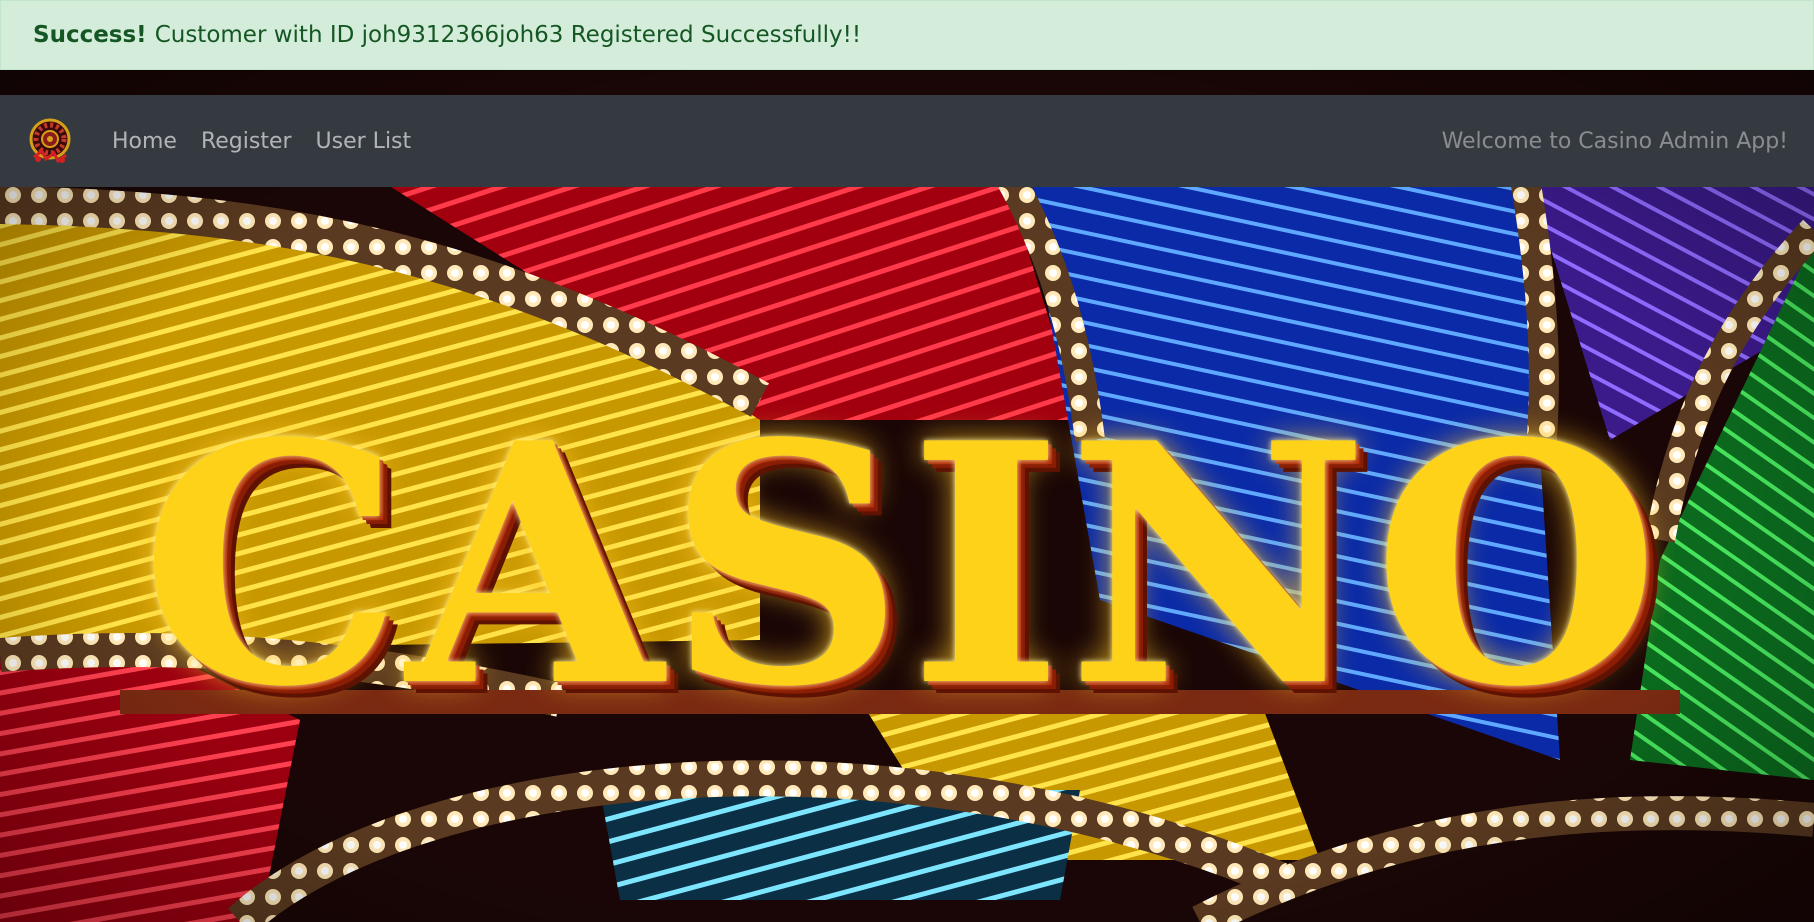 This screenshot has height=922, width=1814. I want to click on nav-link-user-list: User List, so click(364, 141).